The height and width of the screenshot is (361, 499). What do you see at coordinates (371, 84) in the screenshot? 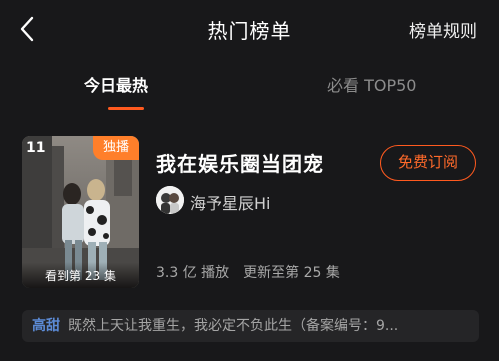
I see `tab-must-watch-top50: 必看 TOP50` at bounding box center [371, 84].